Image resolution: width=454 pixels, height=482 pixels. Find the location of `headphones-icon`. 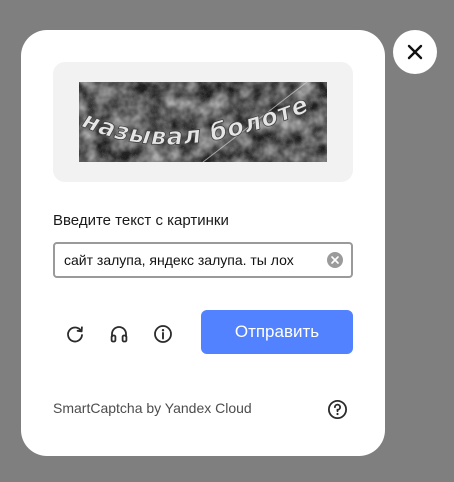

headphones-icon is located at coordinates (119, 334).